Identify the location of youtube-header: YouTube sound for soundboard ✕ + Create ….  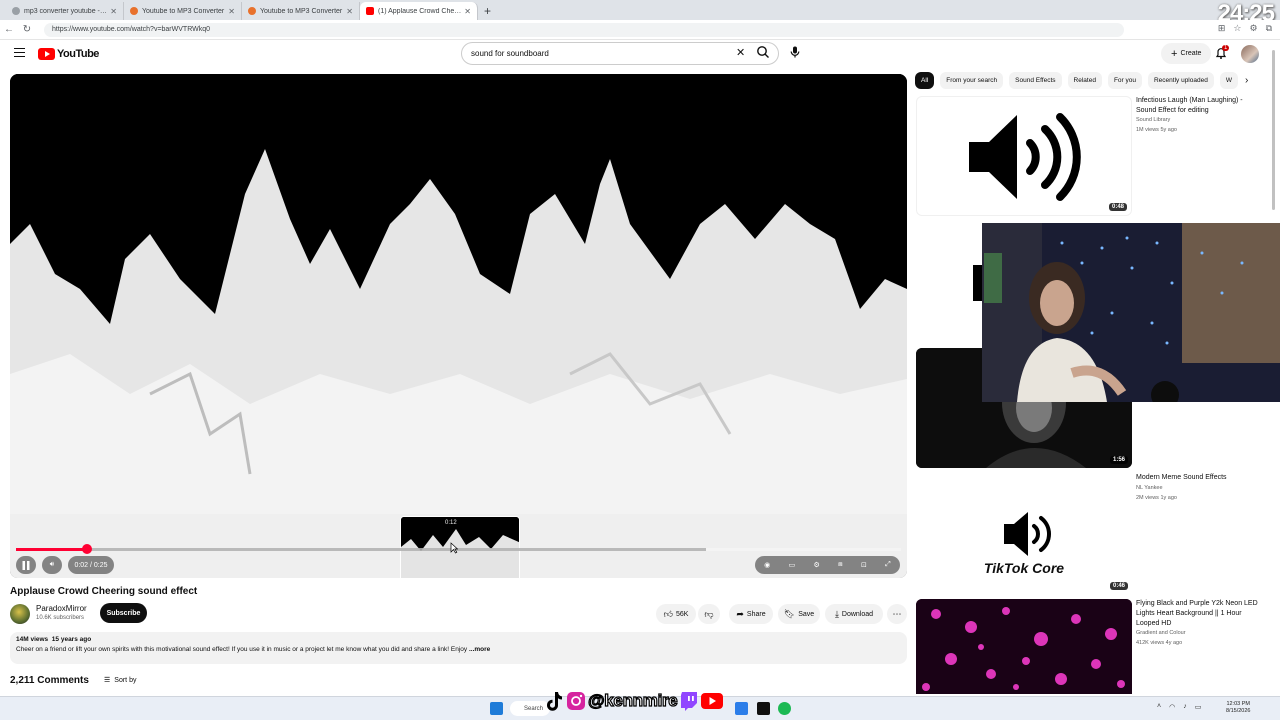
(640, 54).